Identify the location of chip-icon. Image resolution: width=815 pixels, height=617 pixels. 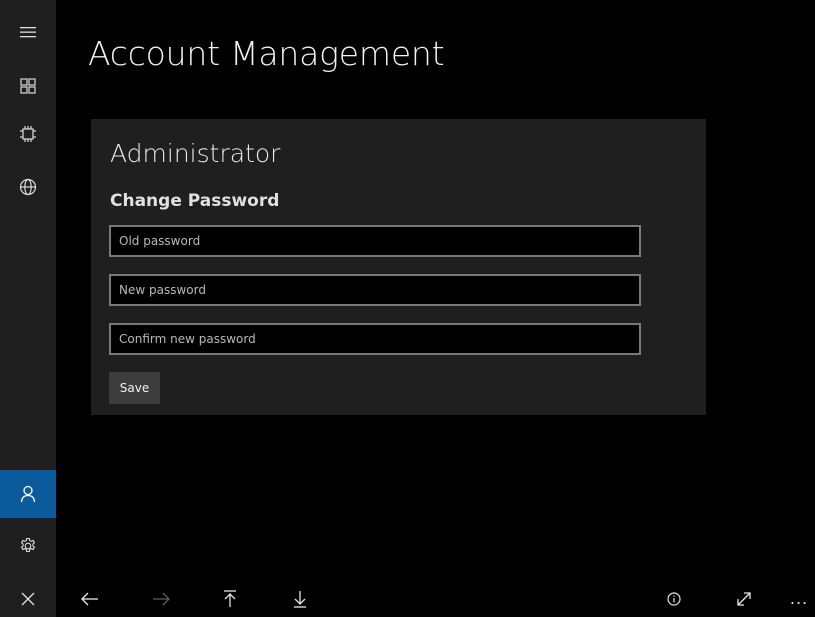
(28, 134).